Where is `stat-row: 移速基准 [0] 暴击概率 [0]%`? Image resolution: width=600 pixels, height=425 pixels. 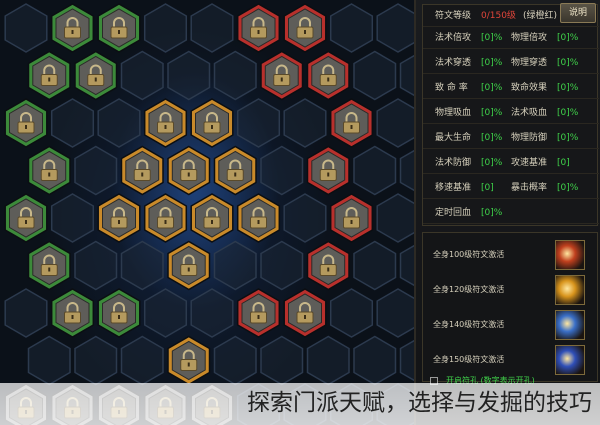 stat-row: 移速基准 [0] 暴击概率 [0]% is located at coordinates (511, 188).